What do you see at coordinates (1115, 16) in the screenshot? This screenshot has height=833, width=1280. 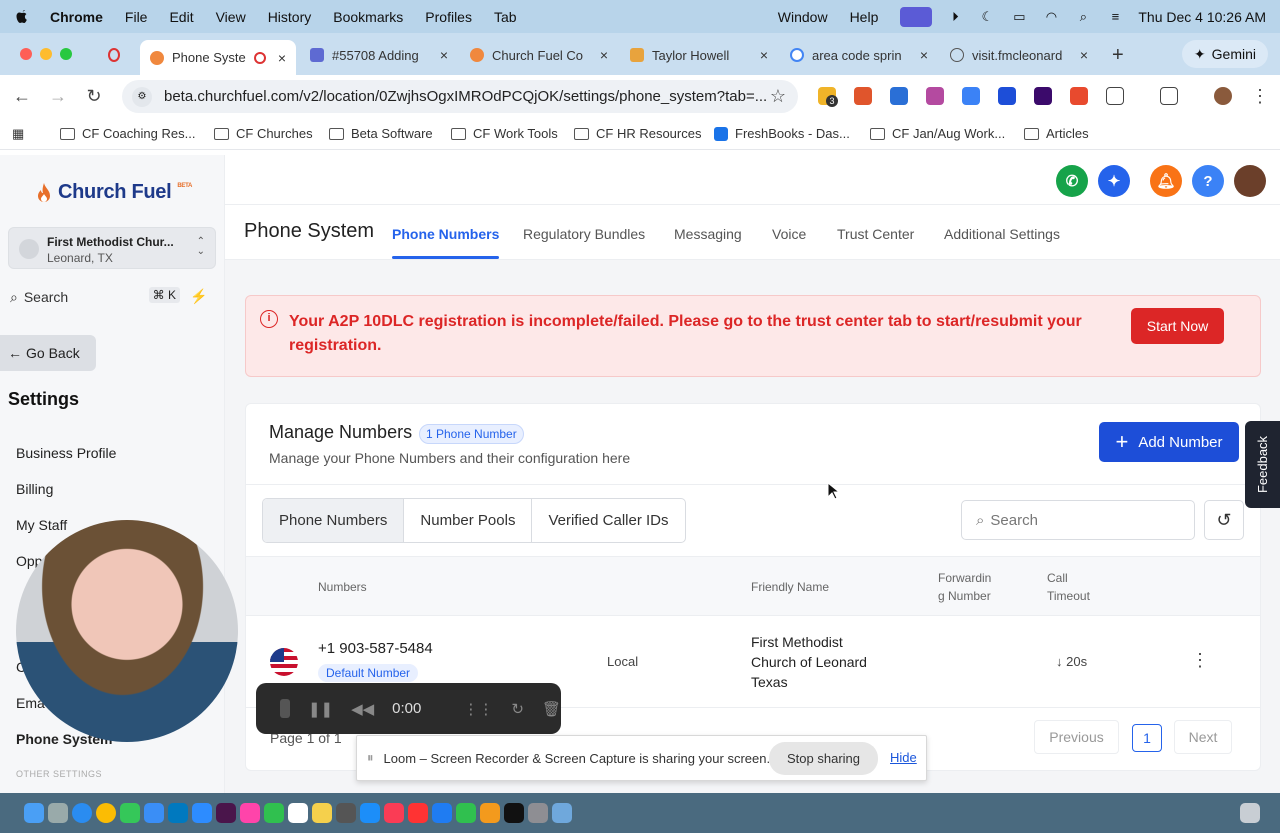 I see `control-center-icon: ≡` at bounding box center [1115, 16].